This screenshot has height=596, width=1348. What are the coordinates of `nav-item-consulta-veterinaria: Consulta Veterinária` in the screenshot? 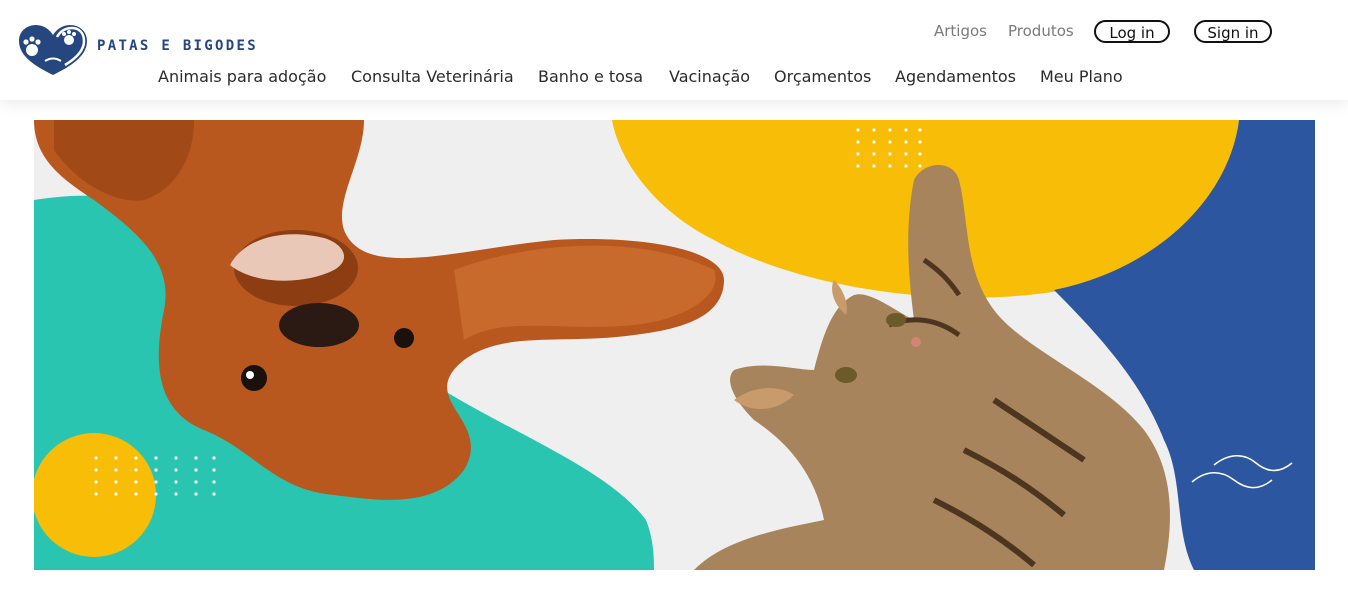 It's located at (432, 76).